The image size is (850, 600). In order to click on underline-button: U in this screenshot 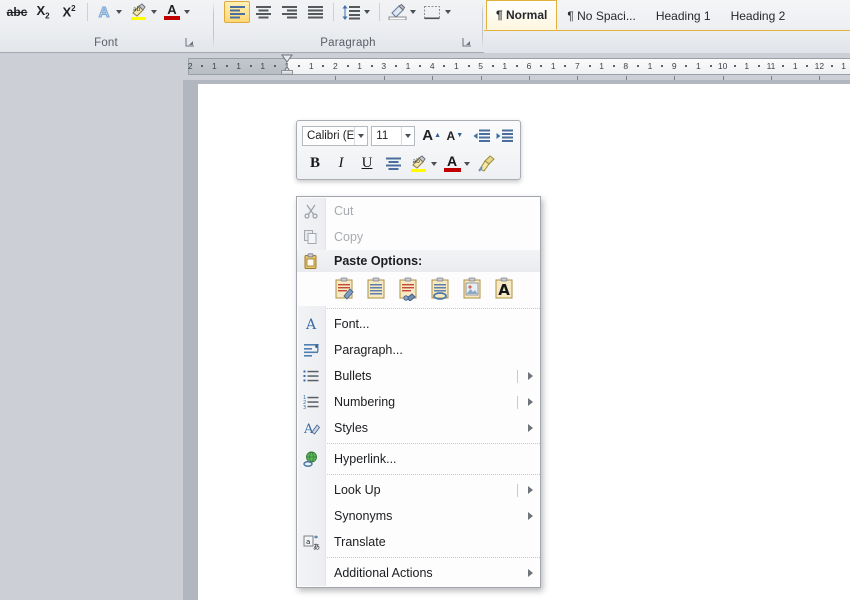, I will do `click(367, 164)`.